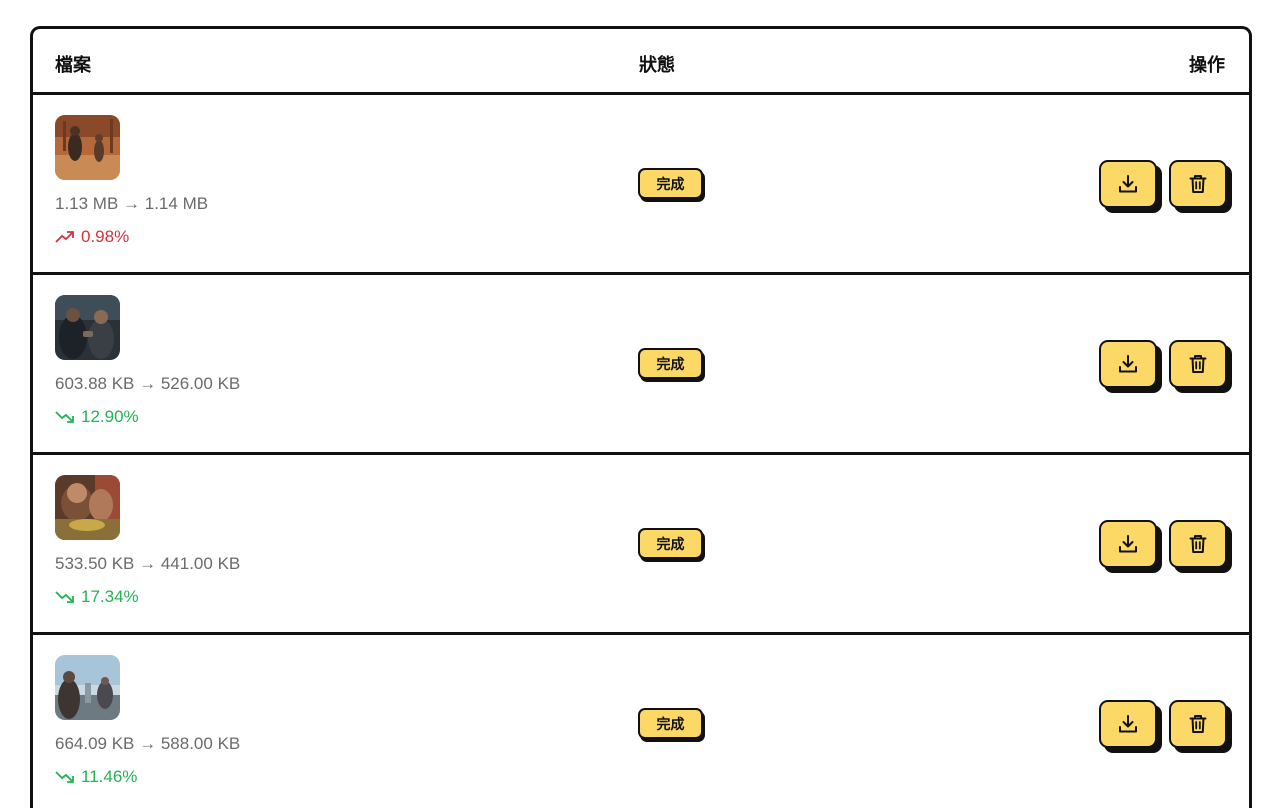 The height and width of the screenshot is (808, 1280). Describe the element at coordinates (148, 743) in the screenshot. I see `file-size-comparison: 664.09 KB → 588.00 KB` at that location.